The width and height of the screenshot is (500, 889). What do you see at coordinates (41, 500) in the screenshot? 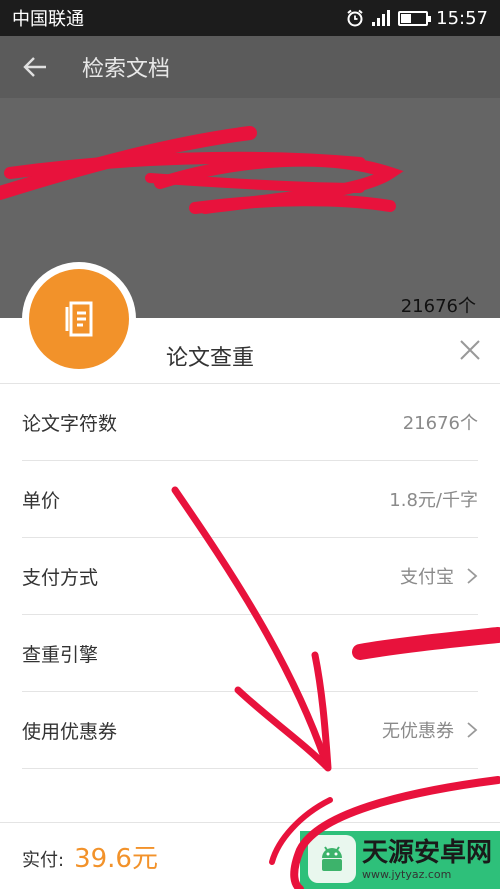
I see `row-label: 单价` at bounding box center [41, 500].